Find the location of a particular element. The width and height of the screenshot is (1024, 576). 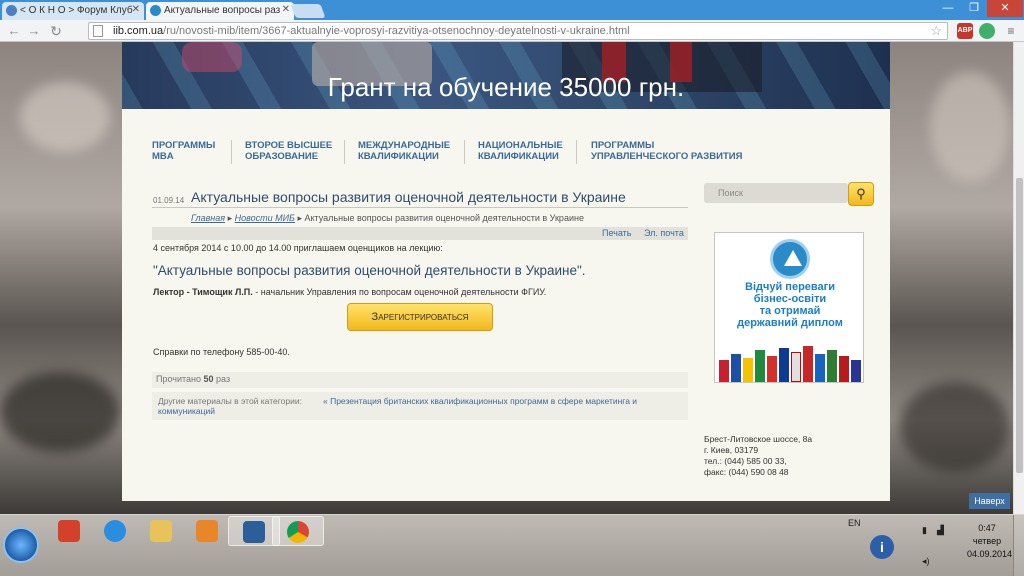

menu-item-mba: ПРОГРАММЫ MBA is located at coordinates (183, 151).